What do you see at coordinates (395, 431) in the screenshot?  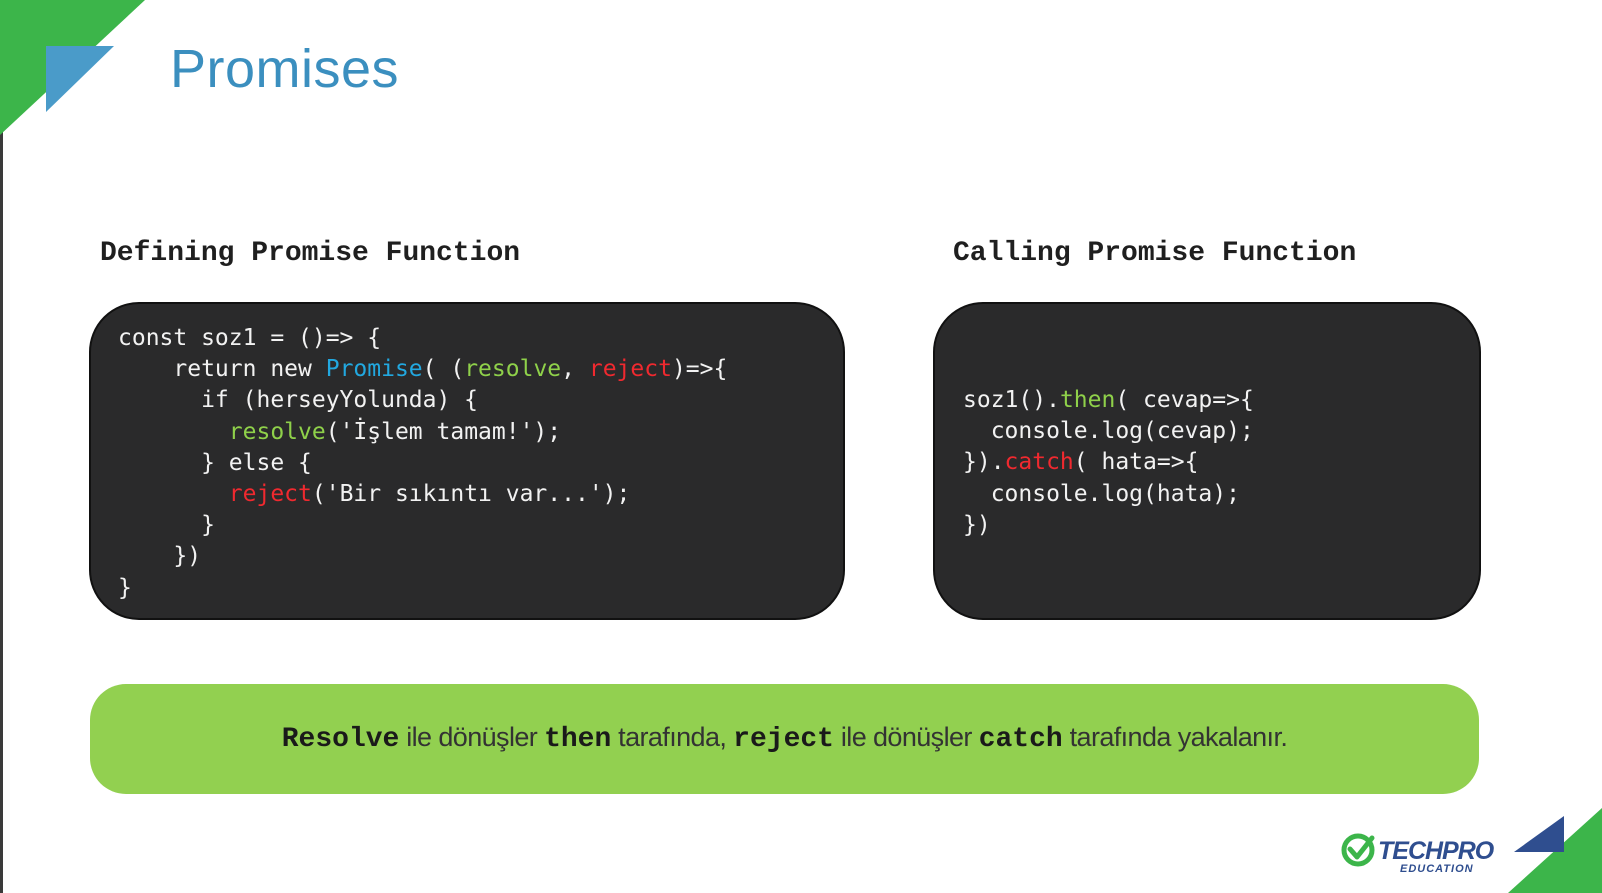 I see `code-line: resolve('İşlem tamam!');` at bounding box center [395, 431].